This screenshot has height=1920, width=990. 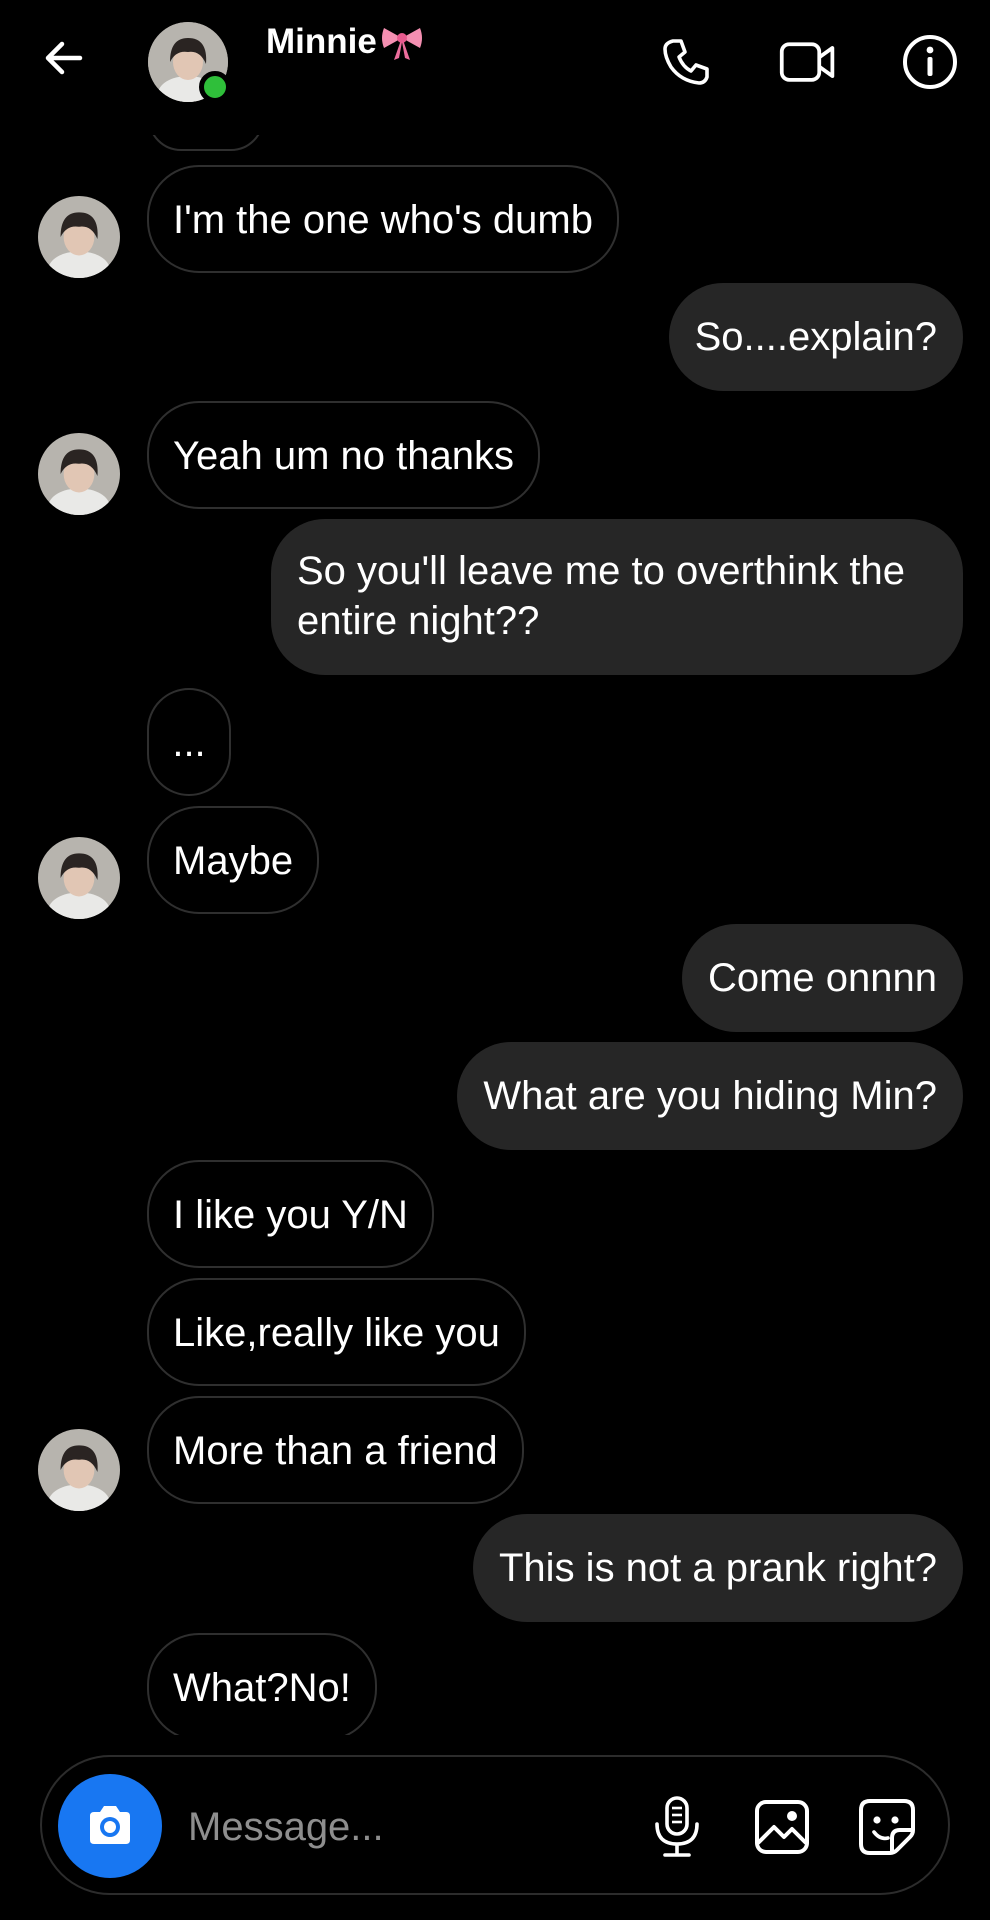 What do you see at coordinates (262, 1684) in the screenshot?
I see `message-bubble-incoming: What?No!` at bounding box center [262, 1684].